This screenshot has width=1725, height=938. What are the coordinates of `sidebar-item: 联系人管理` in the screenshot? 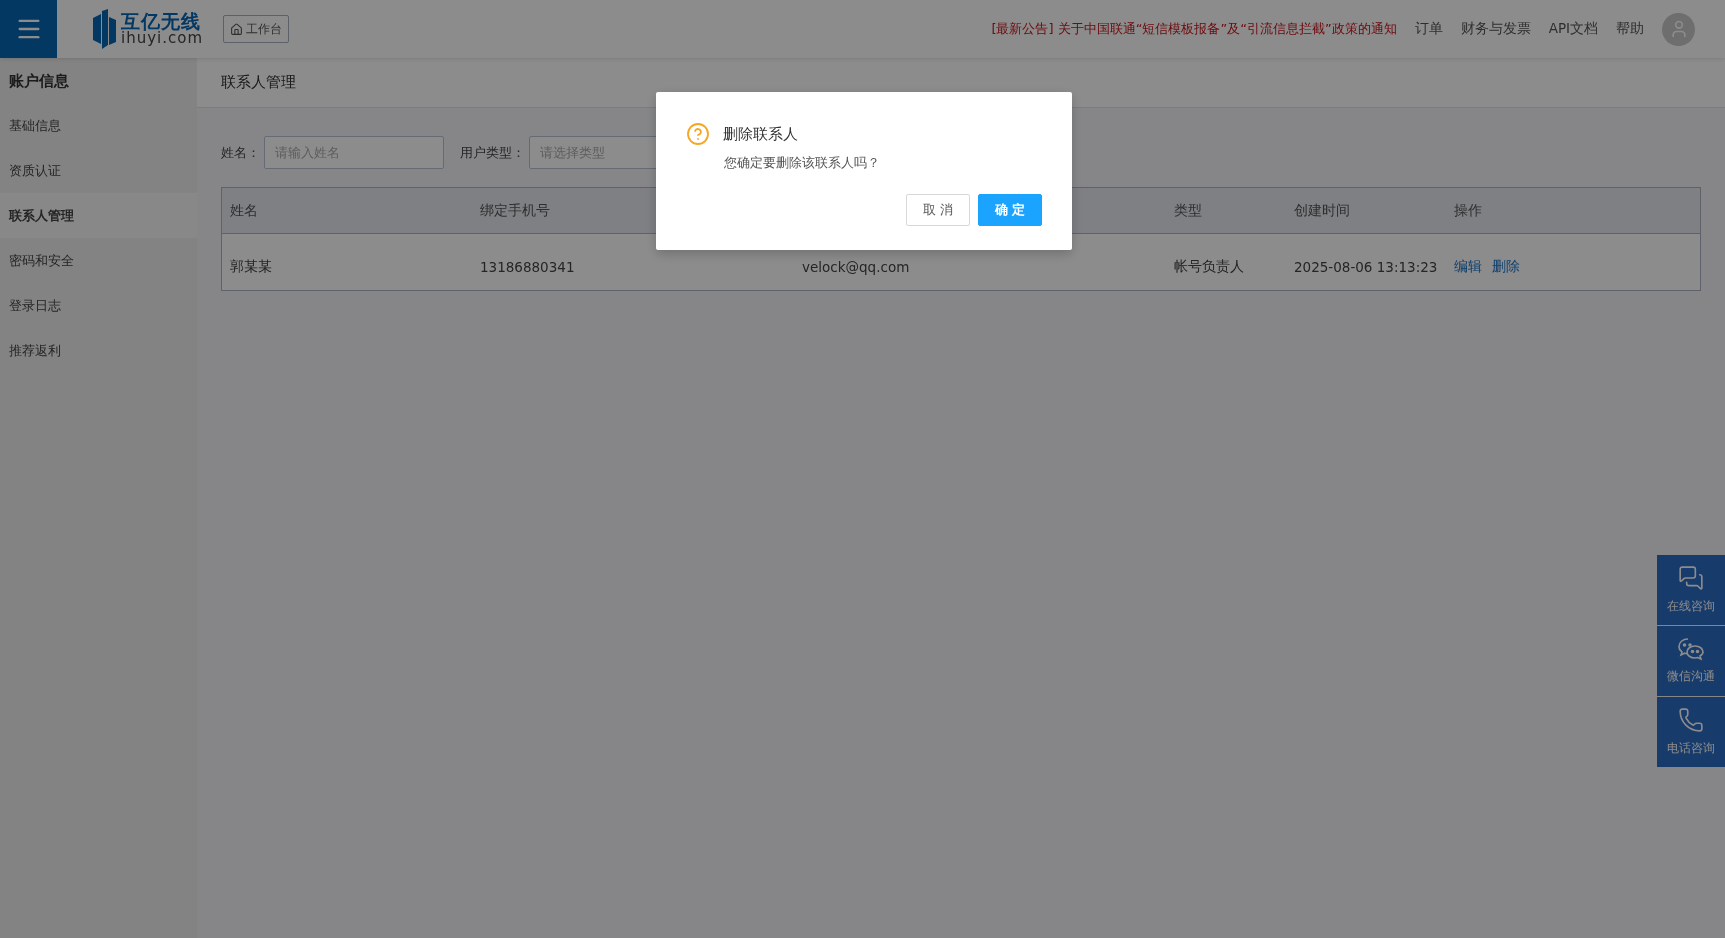 It's located at (98, 215).